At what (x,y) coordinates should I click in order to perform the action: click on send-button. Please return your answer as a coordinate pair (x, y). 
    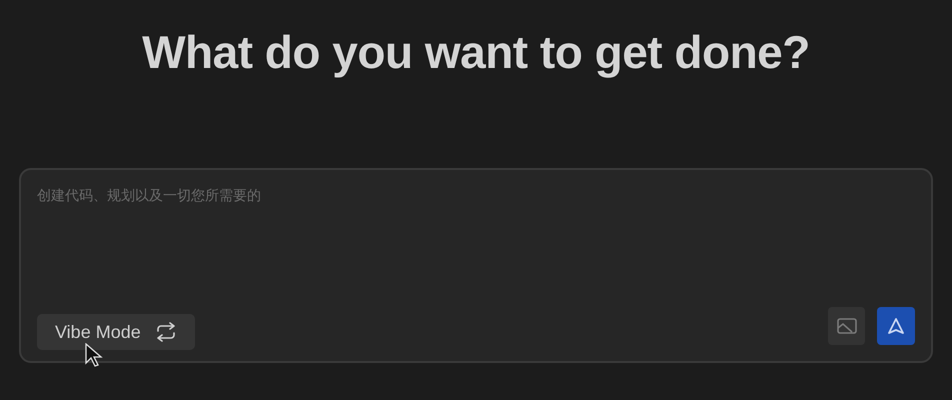
    Looking at the image, I should click on (896, 326).